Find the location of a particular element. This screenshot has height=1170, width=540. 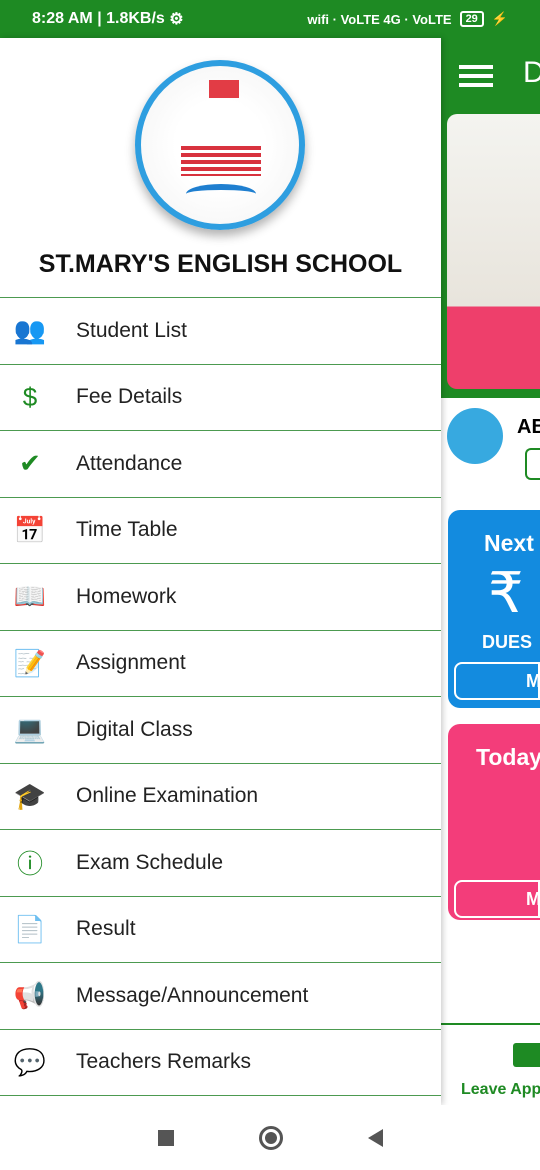

sidebar-item-label: Exam Schedule is located at coordinates (150, 862).